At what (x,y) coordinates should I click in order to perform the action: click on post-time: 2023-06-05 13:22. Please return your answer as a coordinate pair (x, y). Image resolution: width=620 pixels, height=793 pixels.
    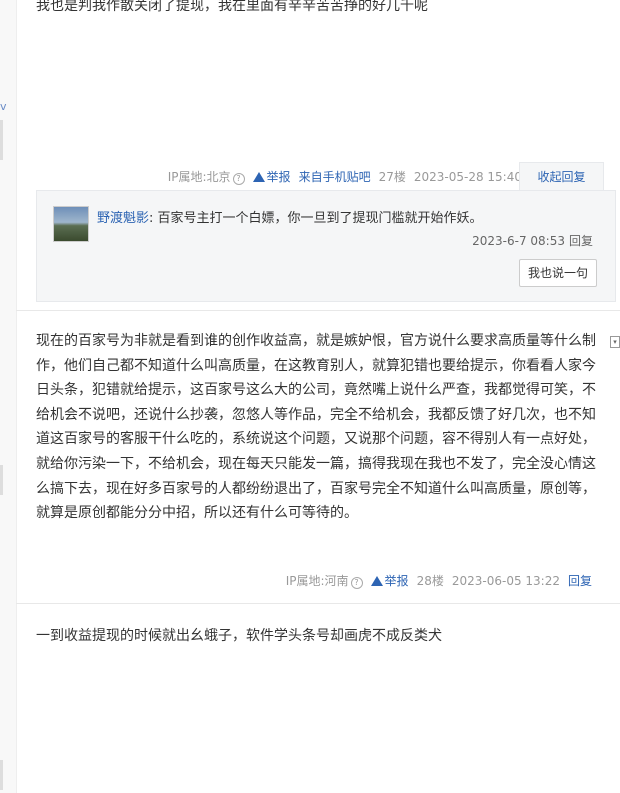
    Looking at the image, I should click on (505, 580).